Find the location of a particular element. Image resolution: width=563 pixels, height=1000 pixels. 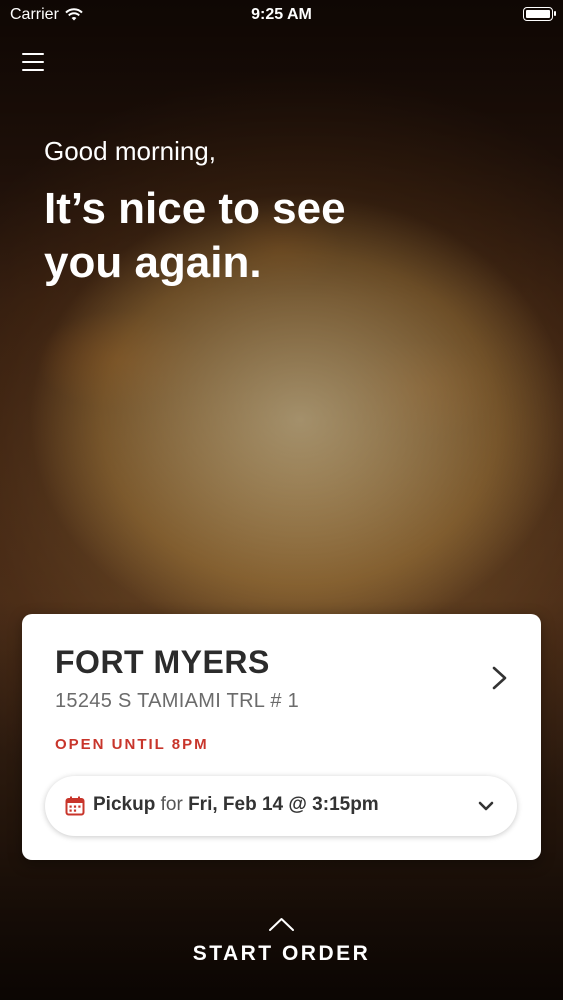

location-address: 15245 S TAMIAMI TRL # 1 is located at coordinates (177, 701).